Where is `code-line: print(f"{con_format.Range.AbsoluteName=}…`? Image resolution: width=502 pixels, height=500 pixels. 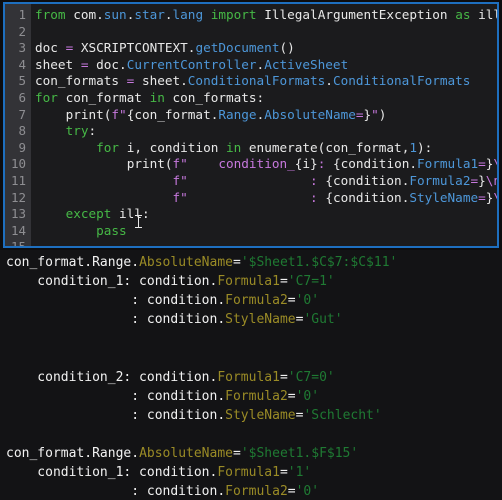 code-line: print(f"{con_format.Range.AbsoluteName=}… is located at coordinates (266, 115).